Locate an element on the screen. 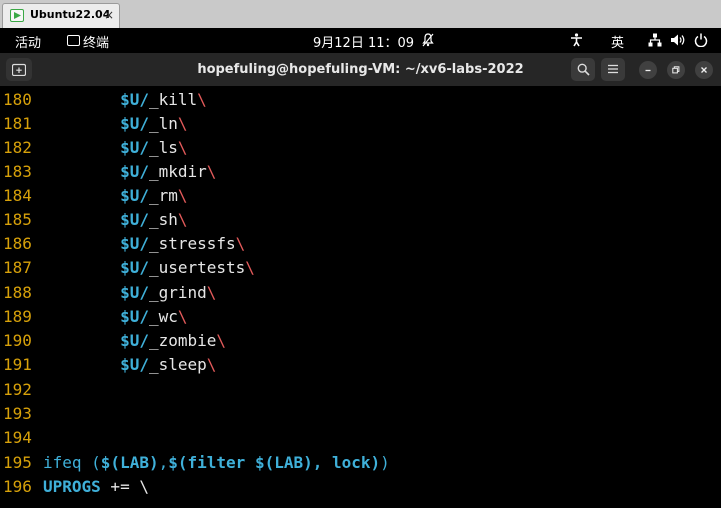 The image size is (721, 508). code-line: 192 is located at coordinates (21, 390).